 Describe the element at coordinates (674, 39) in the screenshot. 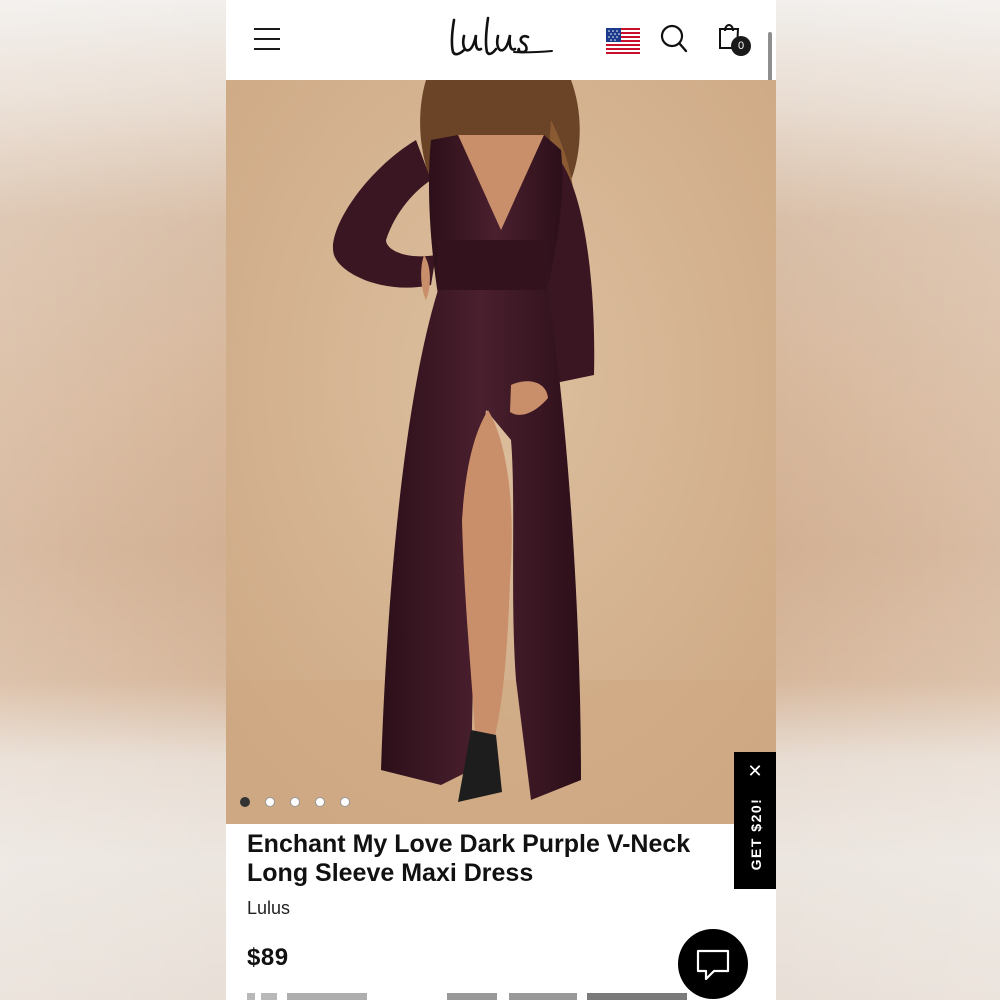

I see `search-icon` at that location.